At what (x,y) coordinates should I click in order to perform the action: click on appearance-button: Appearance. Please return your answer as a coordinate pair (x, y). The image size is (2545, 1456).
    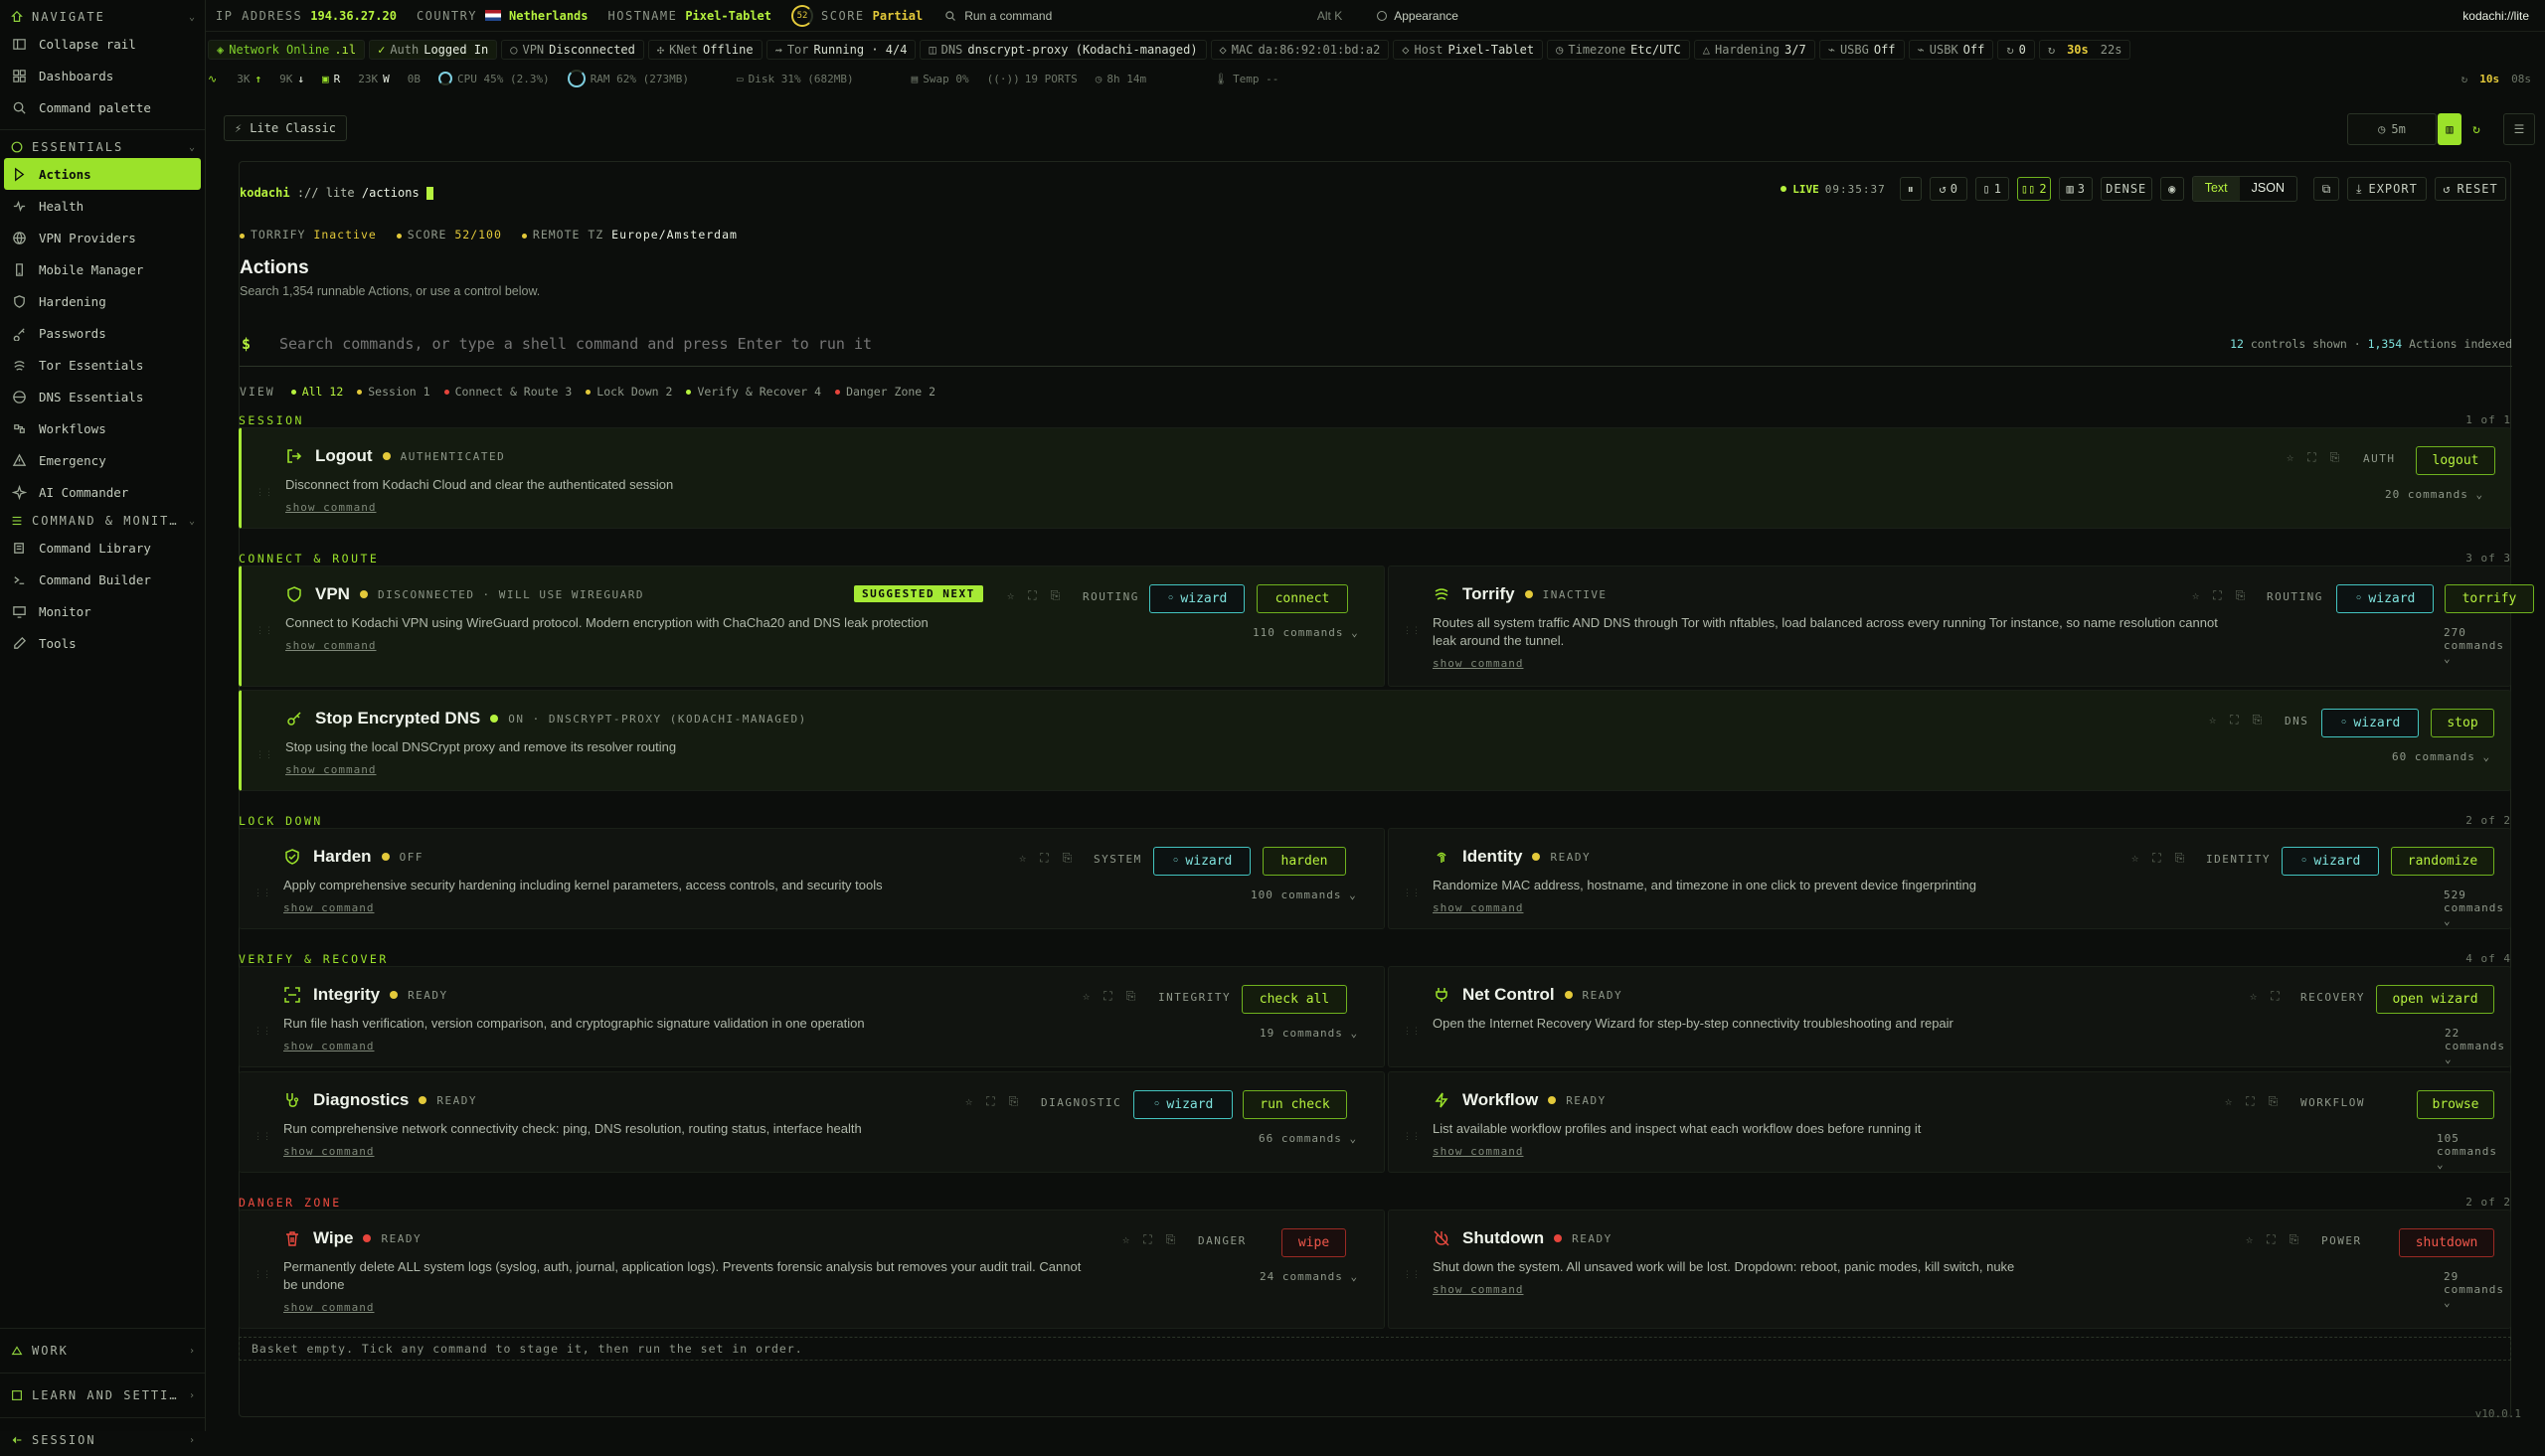
    Looking at the image, I should click on (1417, 16).